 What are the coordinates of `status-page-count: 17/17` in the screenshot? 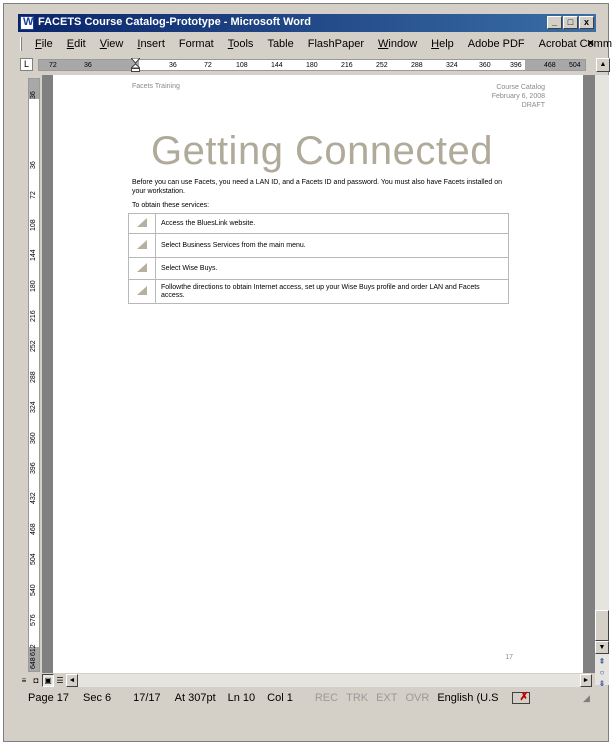 It's located at (147, 698).